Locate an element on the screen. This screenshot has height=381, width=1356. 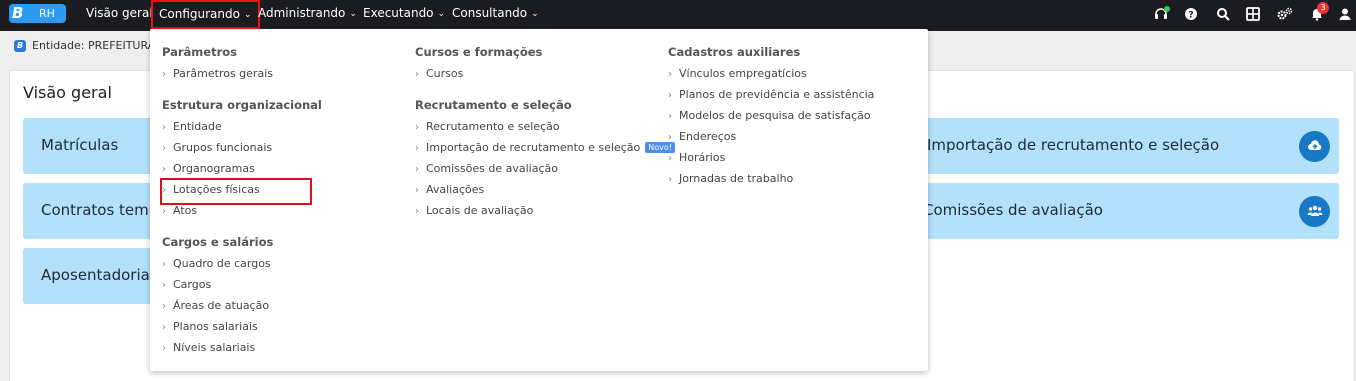
menu-item-enderecos: › Endereços is located at coordinates (702, 136).